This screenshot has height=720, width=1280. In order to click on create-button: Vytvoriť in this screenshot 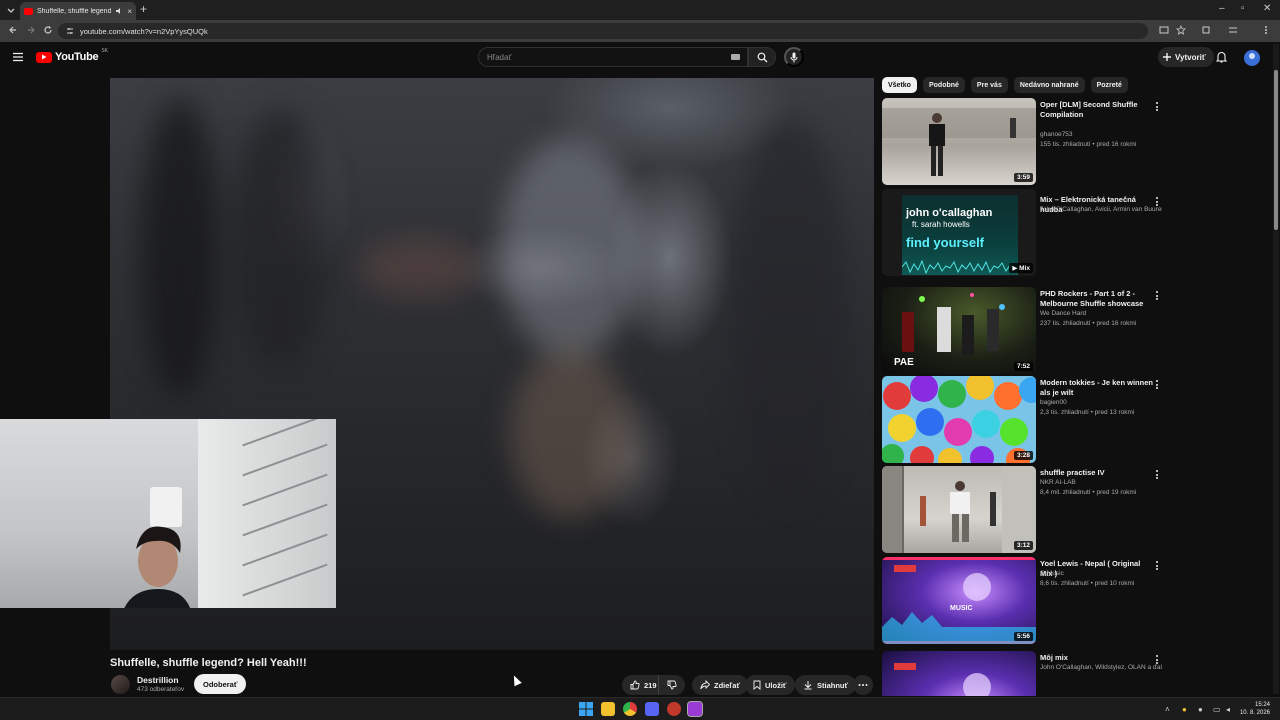, I will do `click(1186, 57)`.